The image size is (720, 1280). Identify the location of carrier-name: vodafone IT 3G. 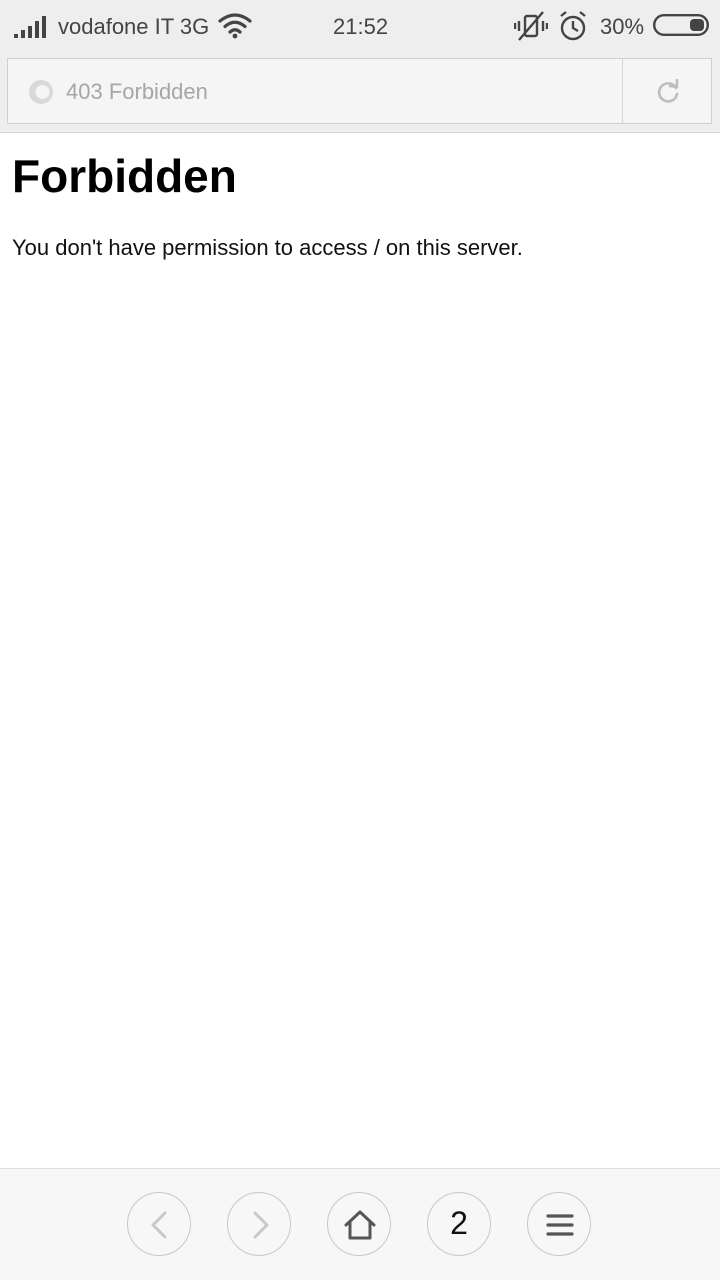
(134, 26).